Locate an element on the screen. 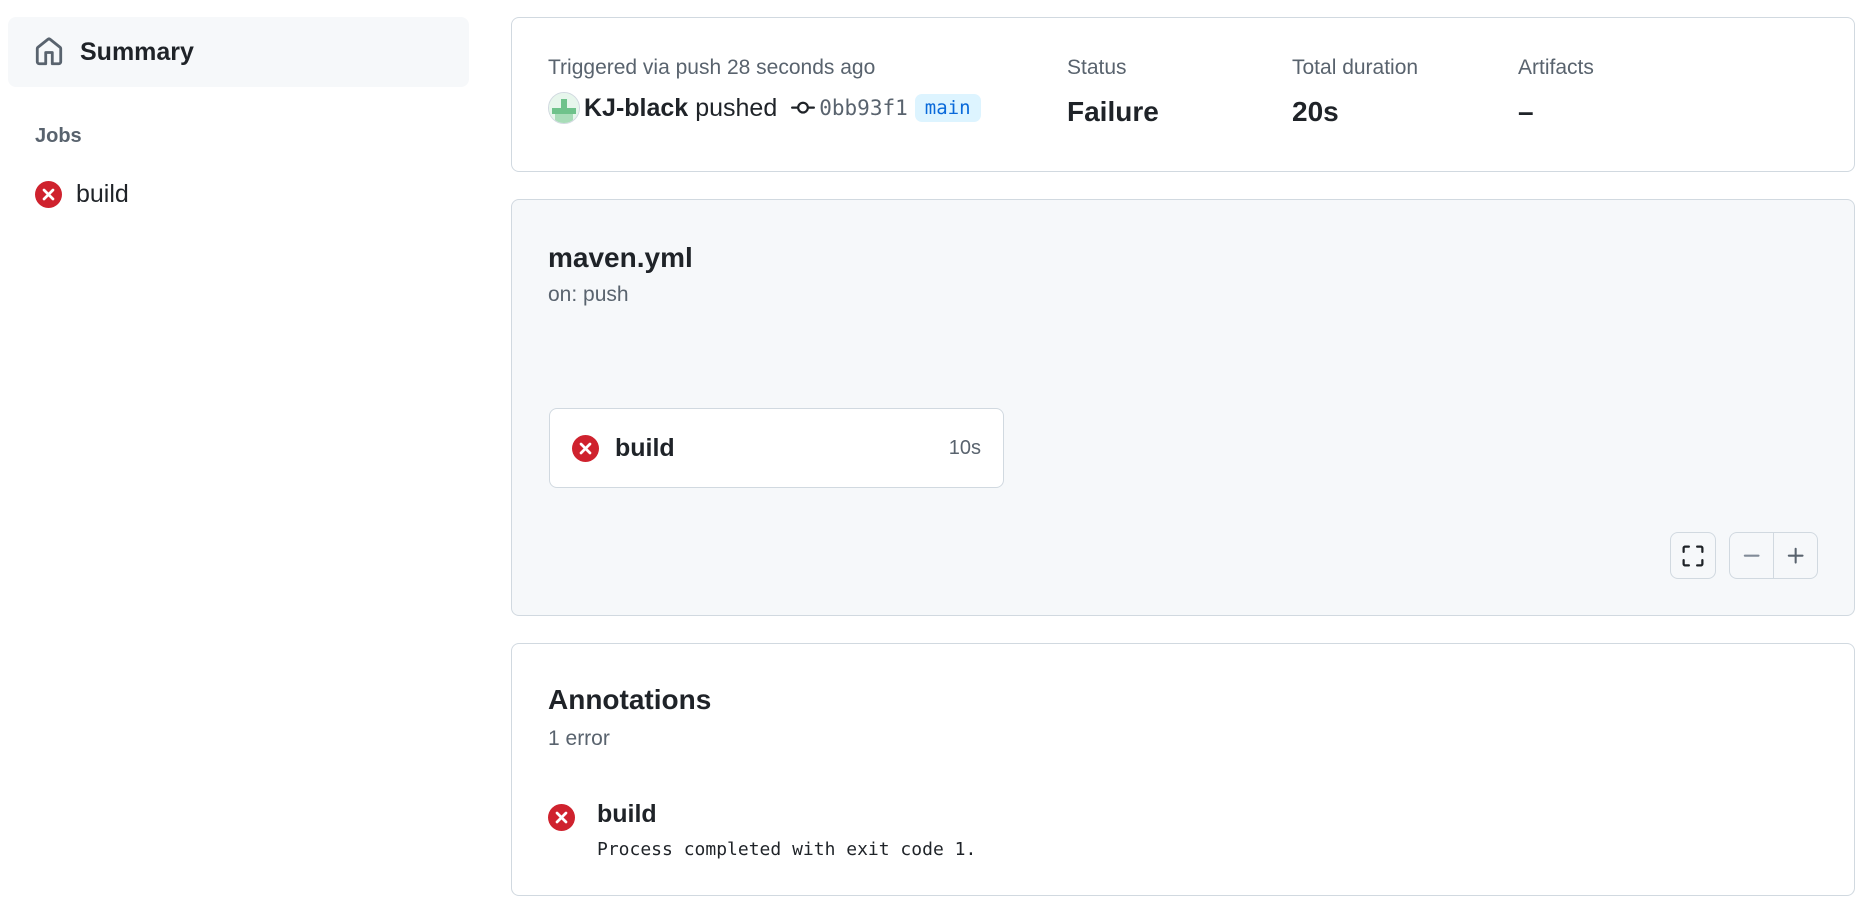 The width and height of the screenshot is (1865, 914). git-commit-icon is located at coordinates (803, 107).